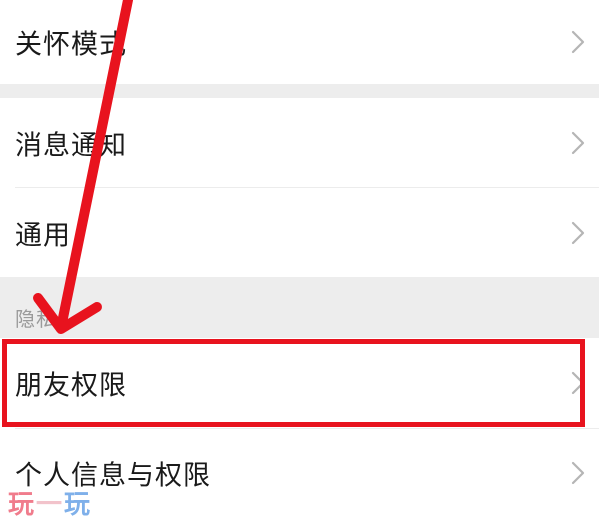 Image resolution: width=599 pixels, height=521 pixels. What do you see at coordinates (71, 45) in the screenshot?
I see `settings-item-label: 关怀模式` at bounding box center [71, 45].